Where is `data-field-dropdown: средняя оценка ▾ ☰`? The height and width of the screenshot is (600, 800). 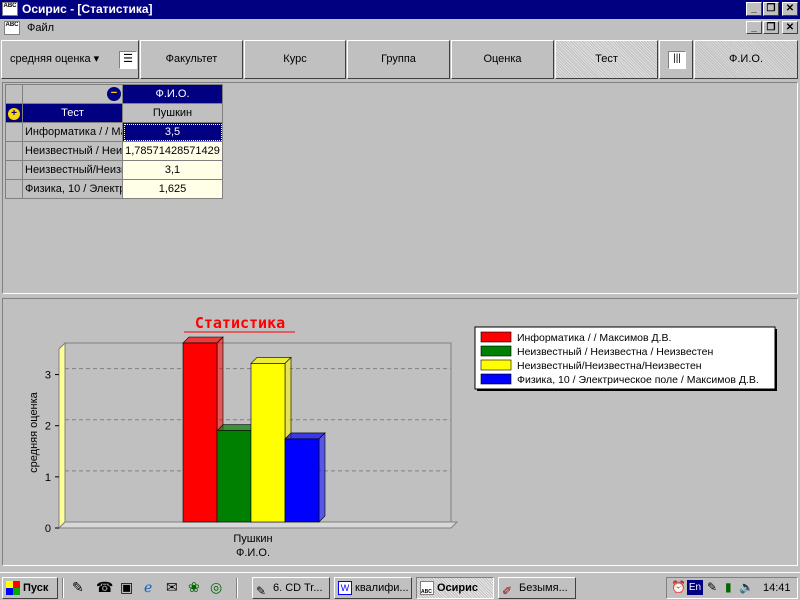
data-field-dropdown: средняя оценка ▾ ☰ is located at coordinates (70, 59).